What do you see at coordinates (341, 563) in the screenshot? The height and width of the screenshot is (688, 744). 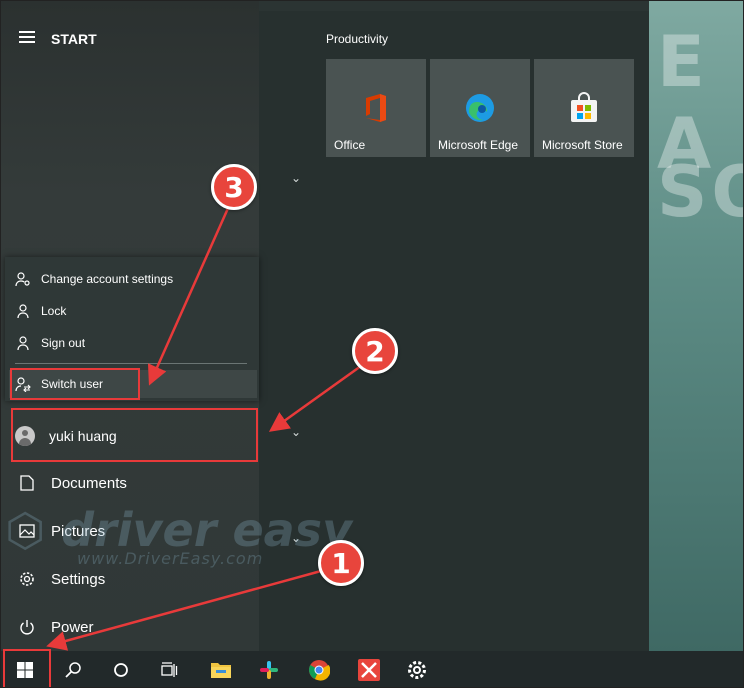 I see `step-1-badge: 1` at bounding box center [341, 563].